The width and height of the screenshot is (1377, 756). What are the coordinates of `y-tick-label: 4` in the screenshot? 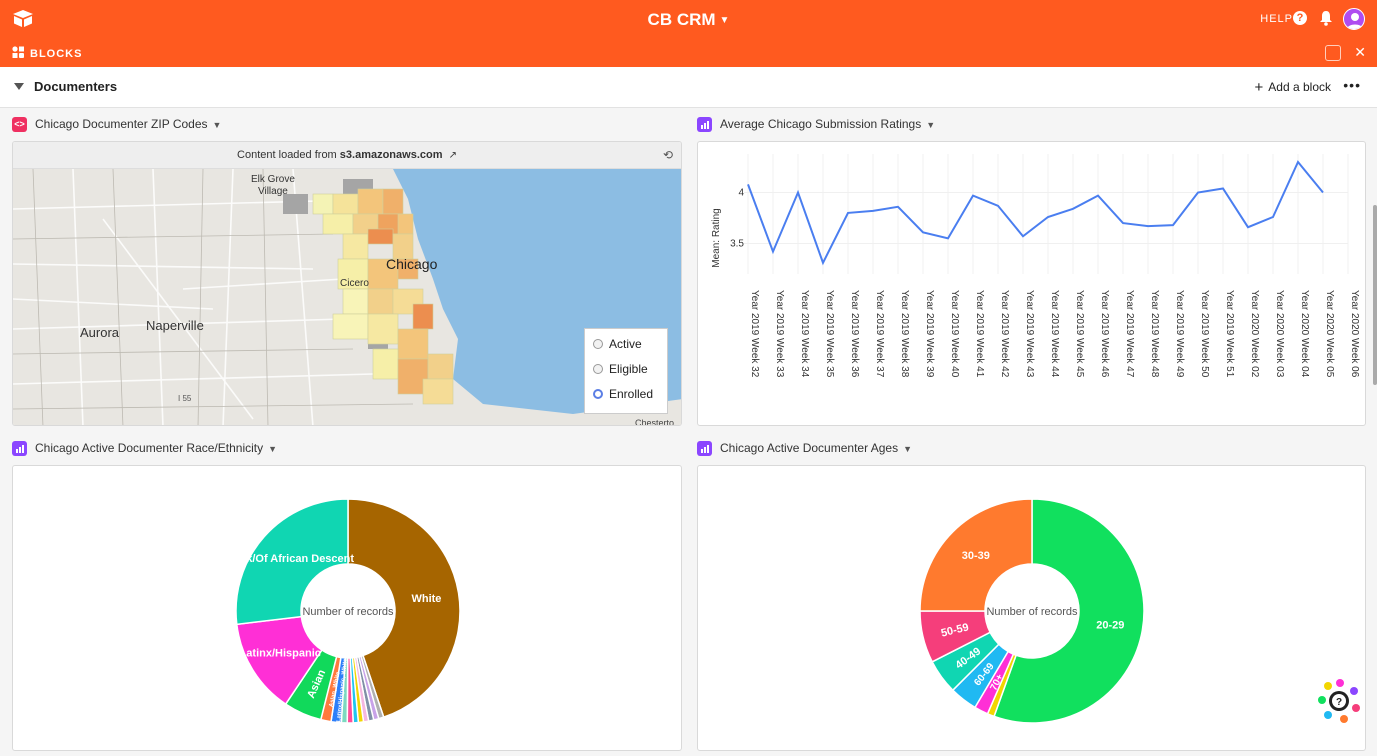 It's located at (741, 193).